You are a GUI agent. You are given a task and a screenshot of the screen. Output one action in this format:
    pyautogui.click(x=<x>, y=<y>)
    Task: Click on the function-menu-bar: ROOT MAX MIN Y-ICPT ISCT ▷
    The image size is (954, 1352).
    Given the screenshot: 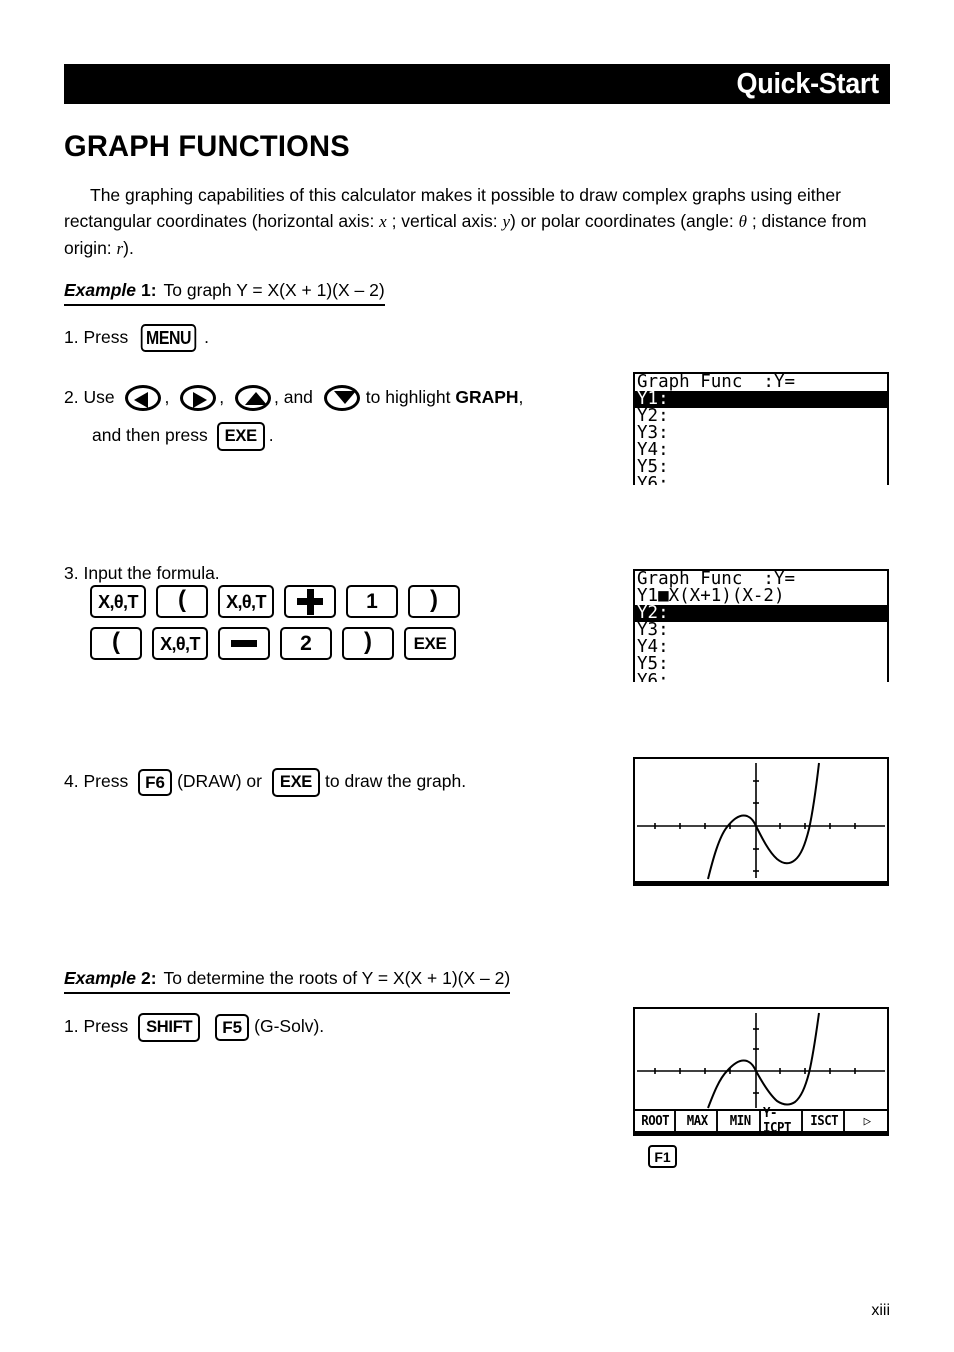 What is the action you would take?
    pyautogui.click(x=761, y=1121)
    